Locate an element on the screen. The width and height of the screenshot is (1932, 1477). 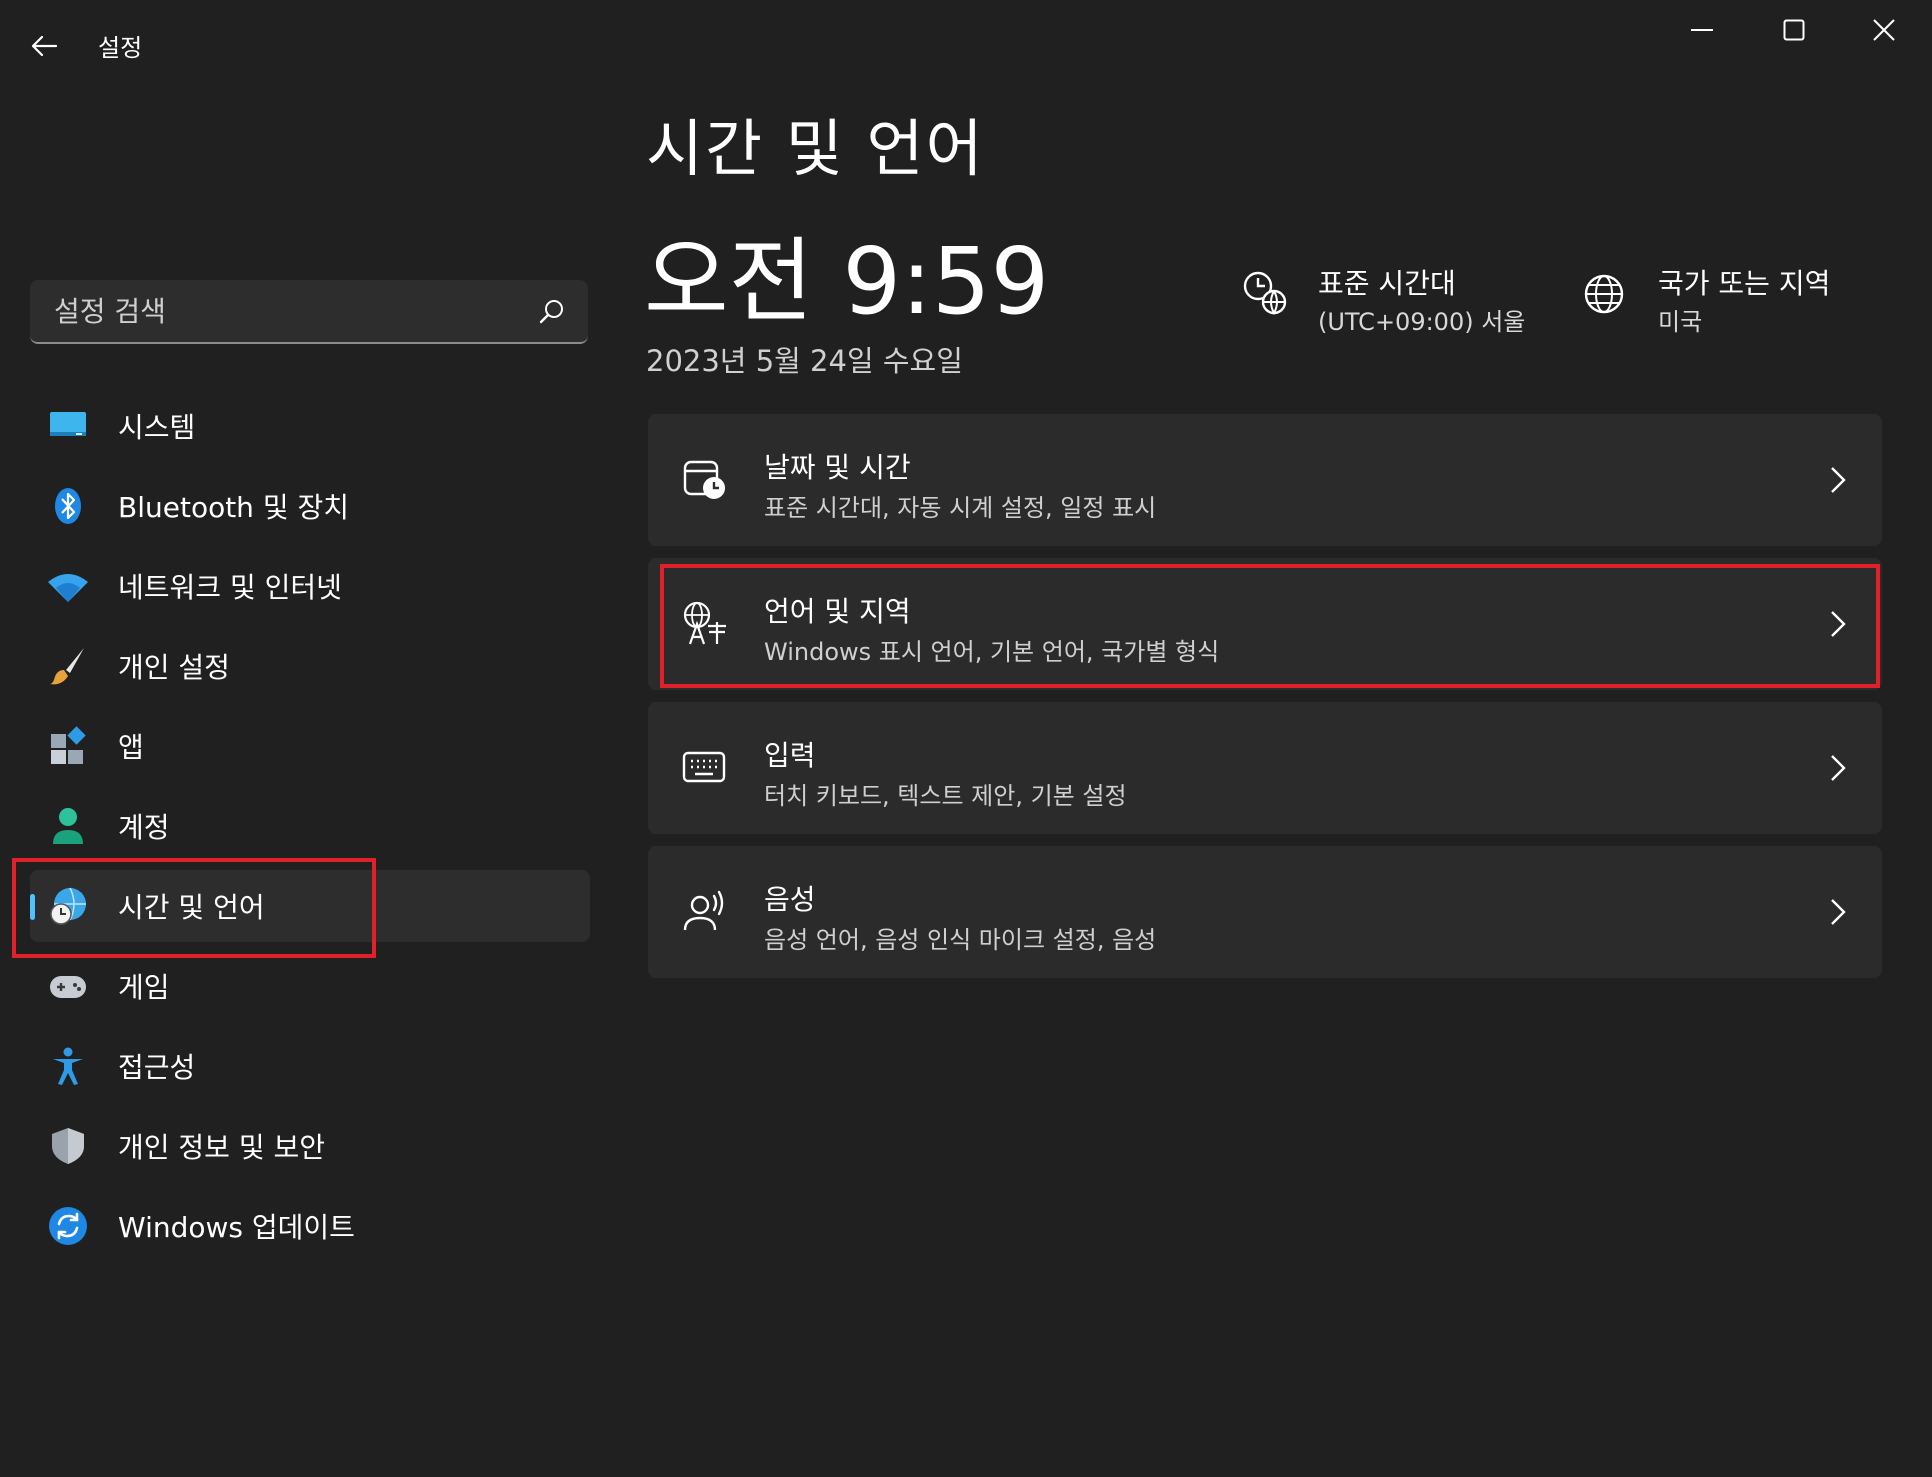
page-title: 시간 및 언어 is located at coordinates (815, 148).